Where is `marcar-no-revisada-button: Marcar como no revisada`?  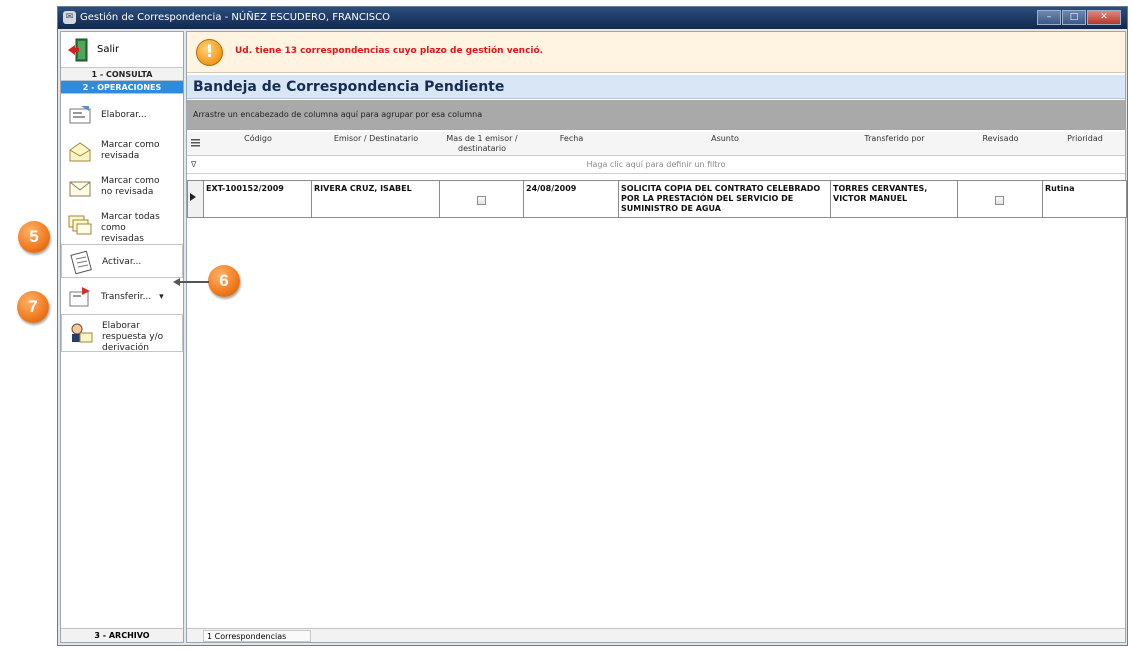
marcar-no-revisada-button: Marcar como no revisada is located at coordinates (122, 188).